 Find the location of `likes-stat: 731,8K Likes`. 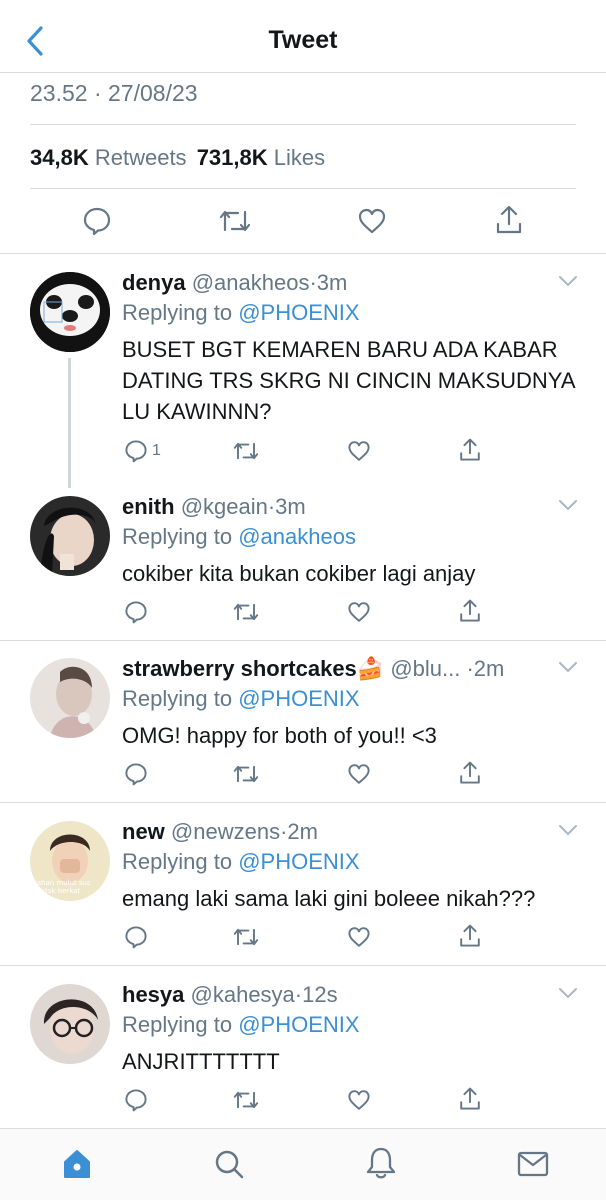

likes-stat: 731,8K Likes is located at coordinates (261, 157).